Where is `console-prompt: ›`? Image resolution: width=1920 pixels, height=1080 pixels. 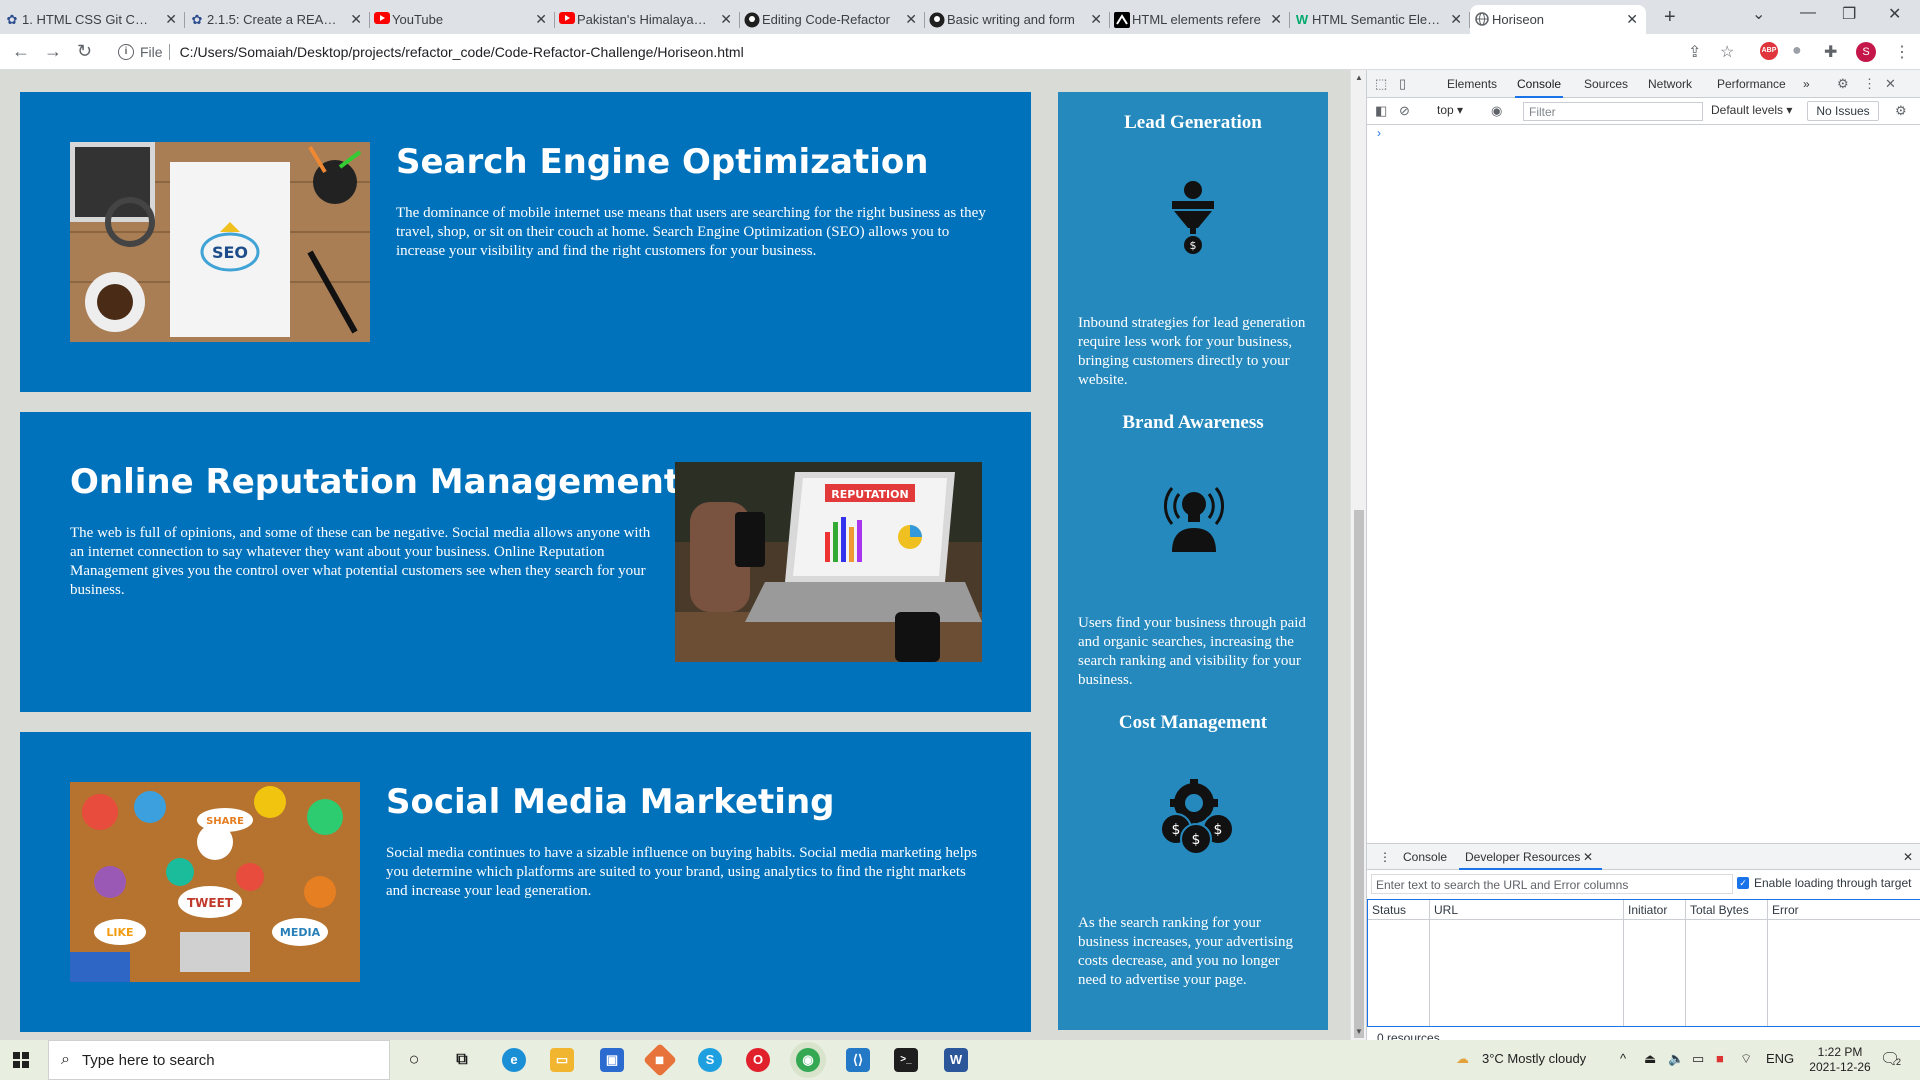
console-prompt: › is located at coordinates (1379, 133).